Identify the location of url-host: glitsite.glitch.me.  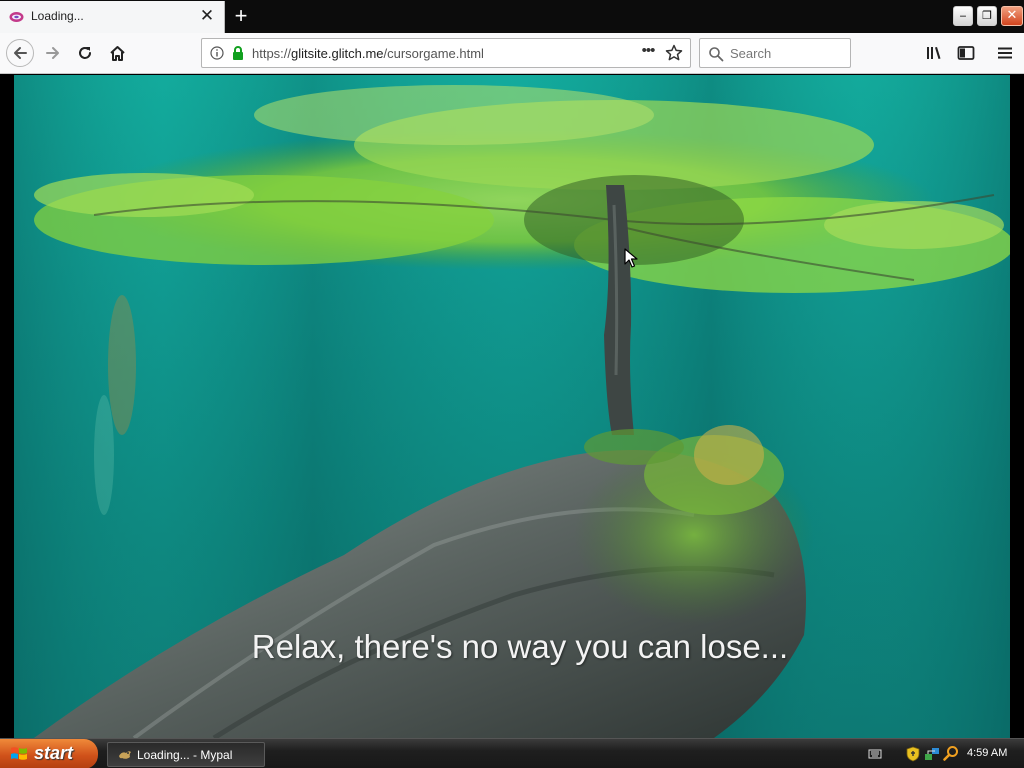
(337, 53).